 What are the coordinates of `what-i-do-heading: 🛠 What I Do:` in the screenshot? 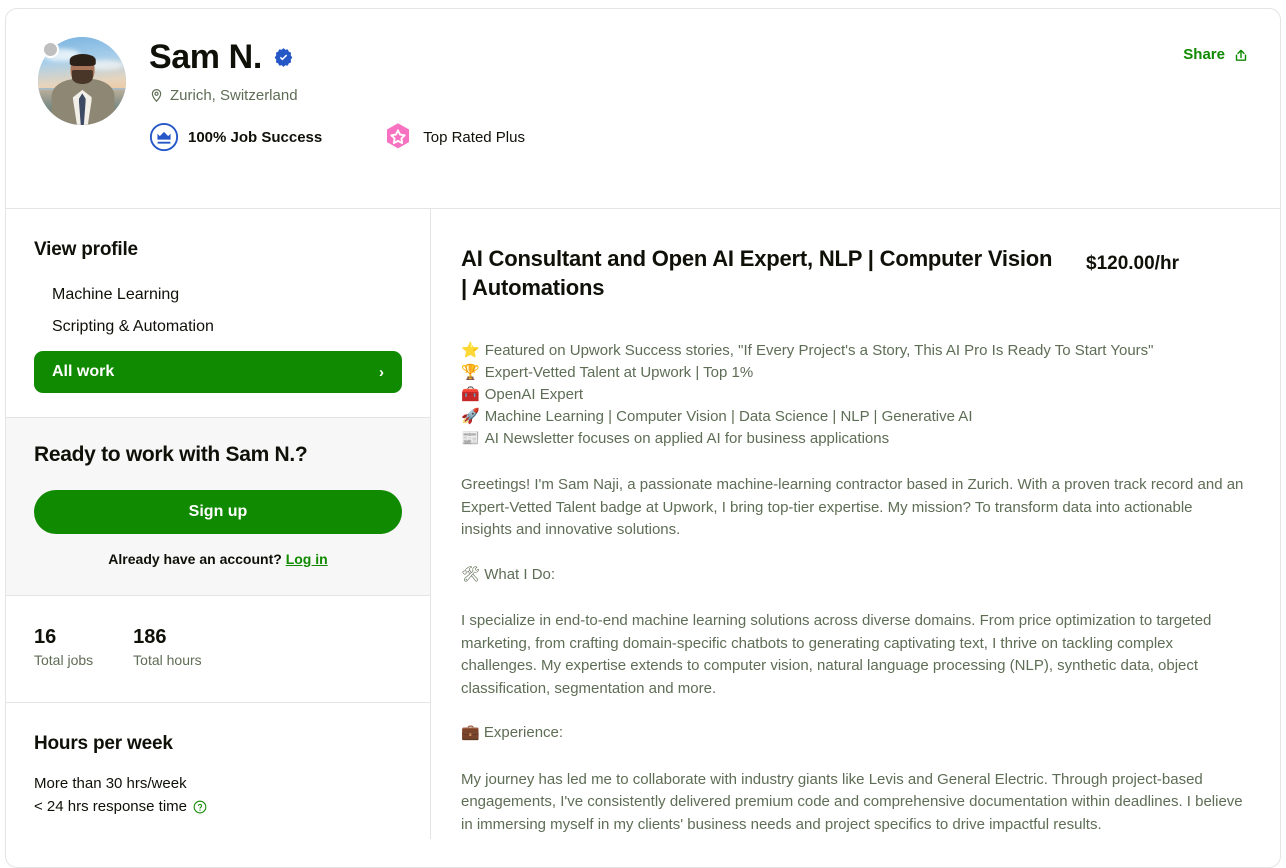 It's located at (508, 574).